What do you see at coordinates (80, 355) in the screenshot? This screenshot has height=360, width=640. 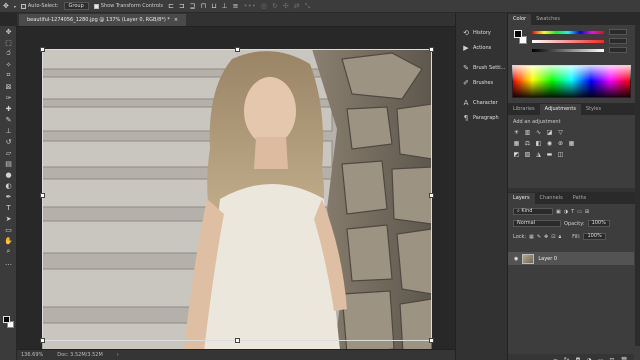 I see `document-size: Doc: 3.52M/3.52M` at bounding box center [80, 355].